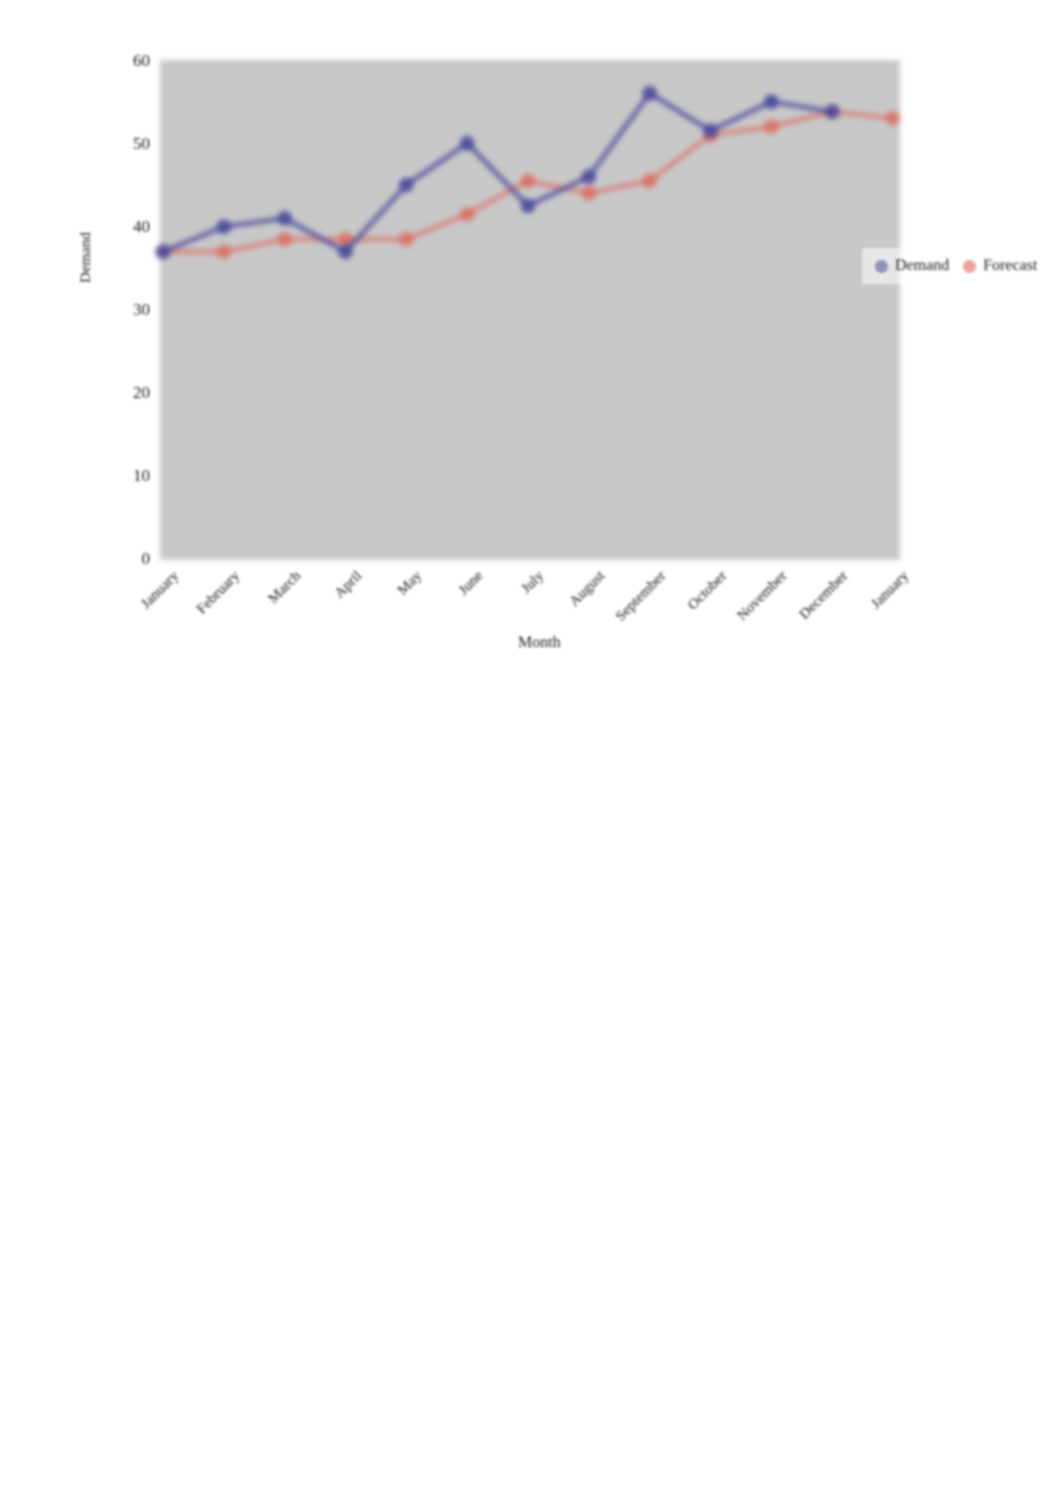  I want to click on legend-entry-demand: Demand, so click(912, 266).